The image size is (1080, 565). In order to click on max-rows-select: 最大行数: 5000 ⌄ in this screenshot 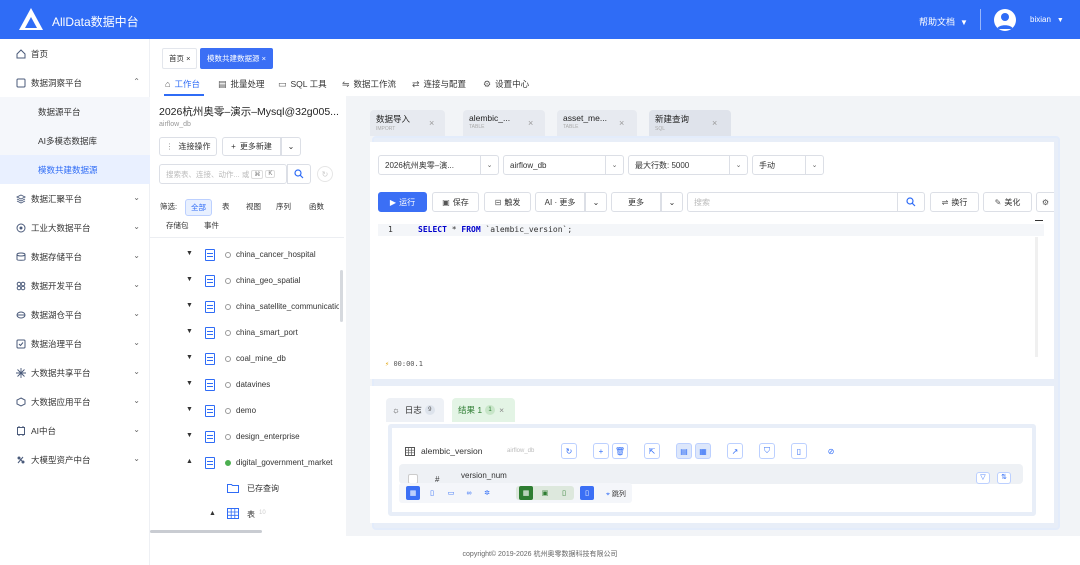, I will do `click(688, 165)`.